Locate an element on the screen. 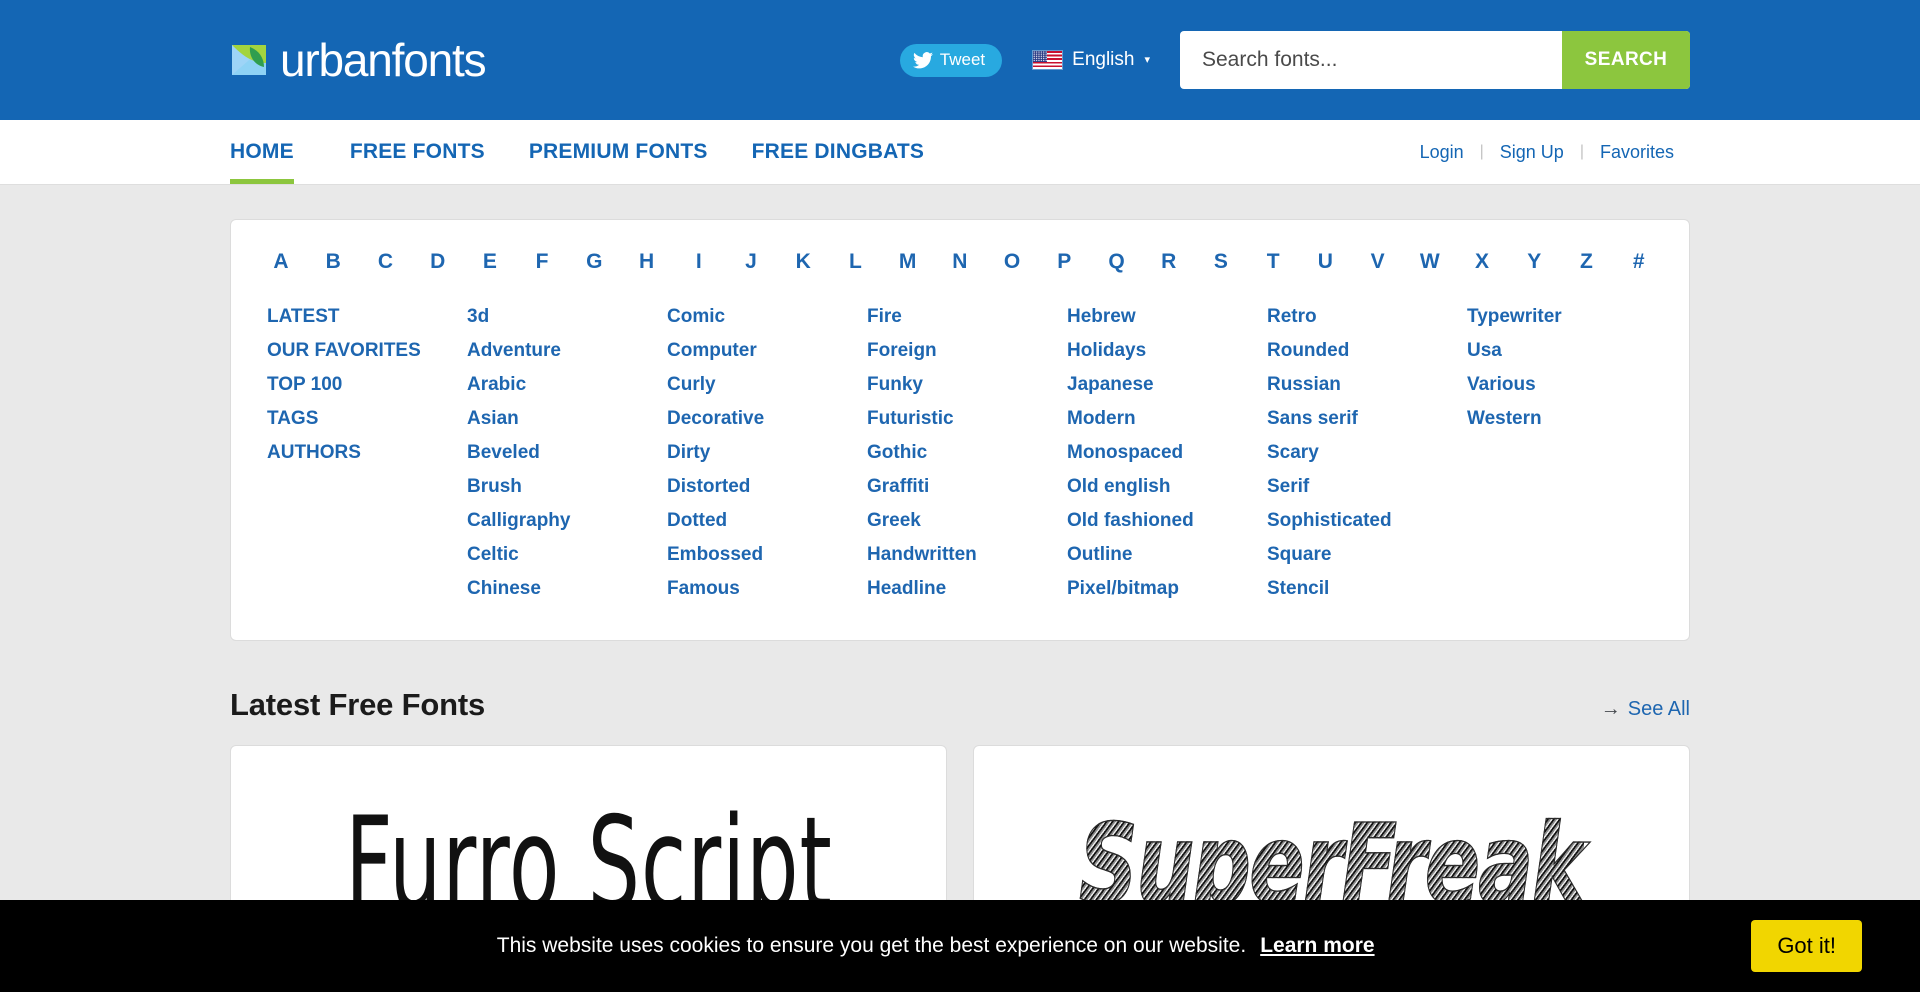  site-logo: urbanfonts is located at coordinates (358, 60).